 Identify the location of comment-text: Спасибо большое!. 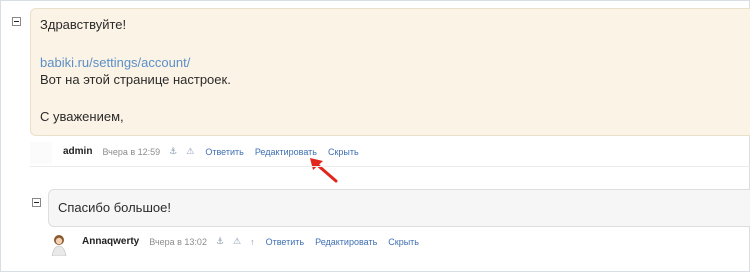
(114, 207).